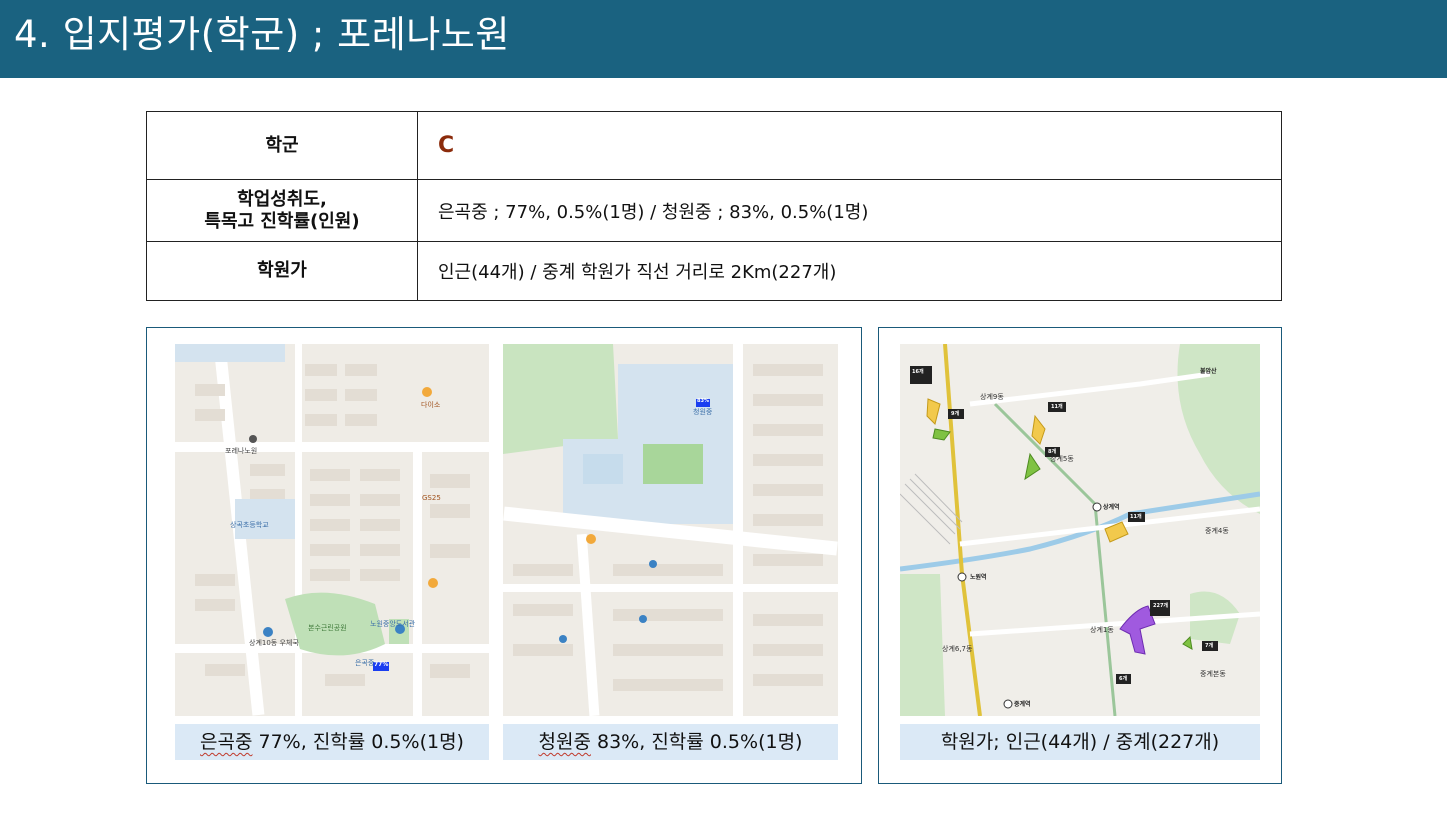 Image resolution: width=1447 pixels, height=814 pixels. Describe the element at coordinates (446, 145) in the screenshot. I see `grade-value: C` at that location.